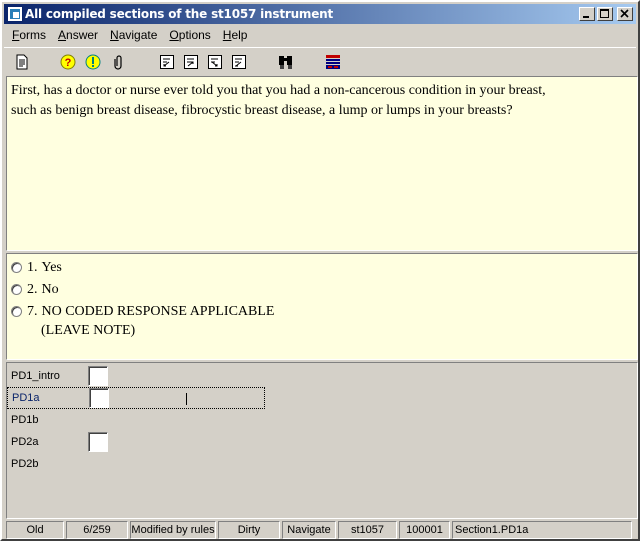 The image size is (640, 541). Describe the element at coordinates (51, 267) in the screenshot. I see `option-label: Yes` at that location.